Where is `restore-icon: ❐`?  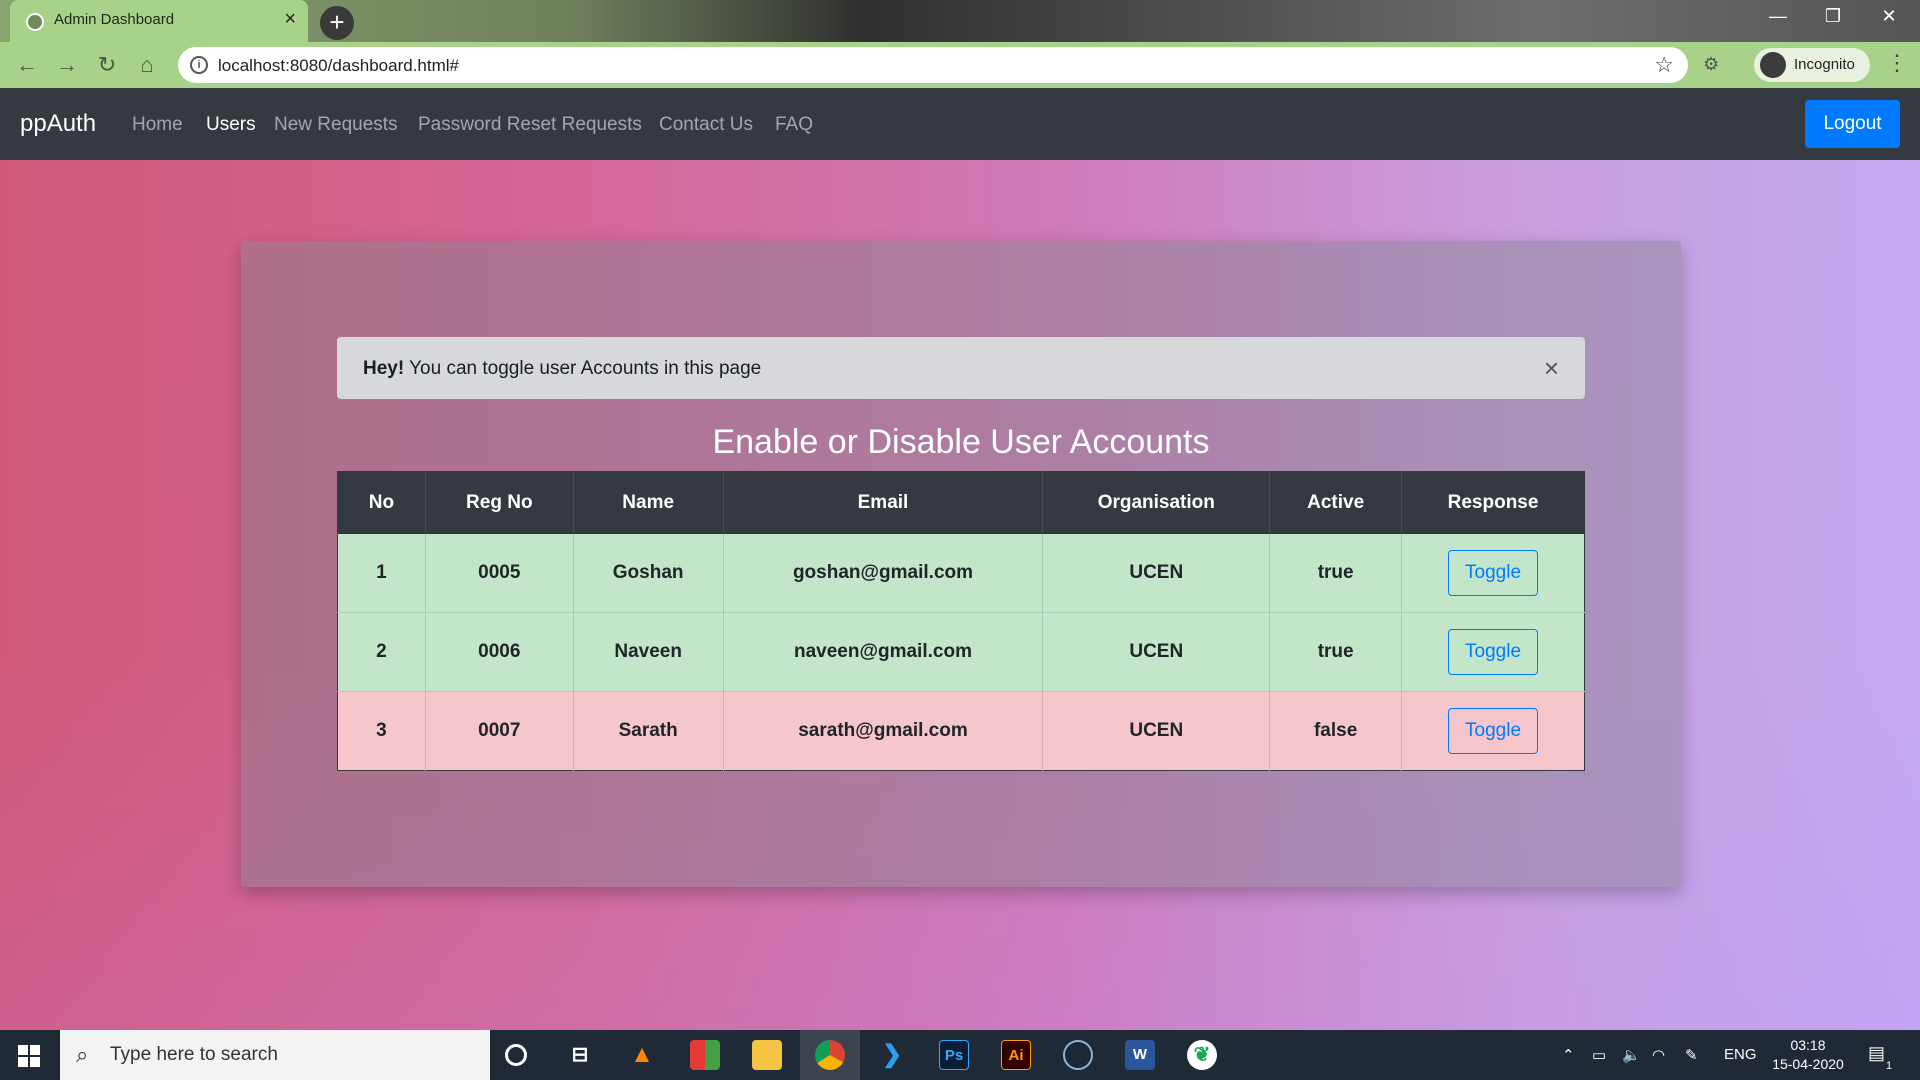
restore-icon: ❐ is located at coordinates (1833, 16).